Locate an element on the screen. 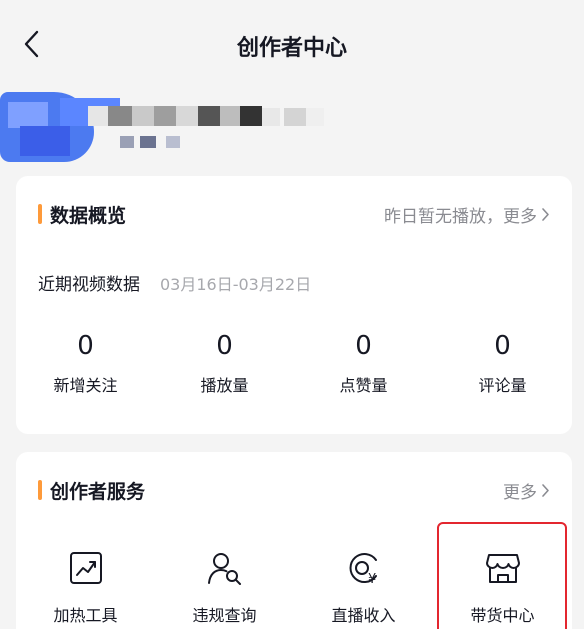 Image resolution: width=584 pixels, height=629 pixels. service-label: 直播收入 is located at coordinates (363, 615).